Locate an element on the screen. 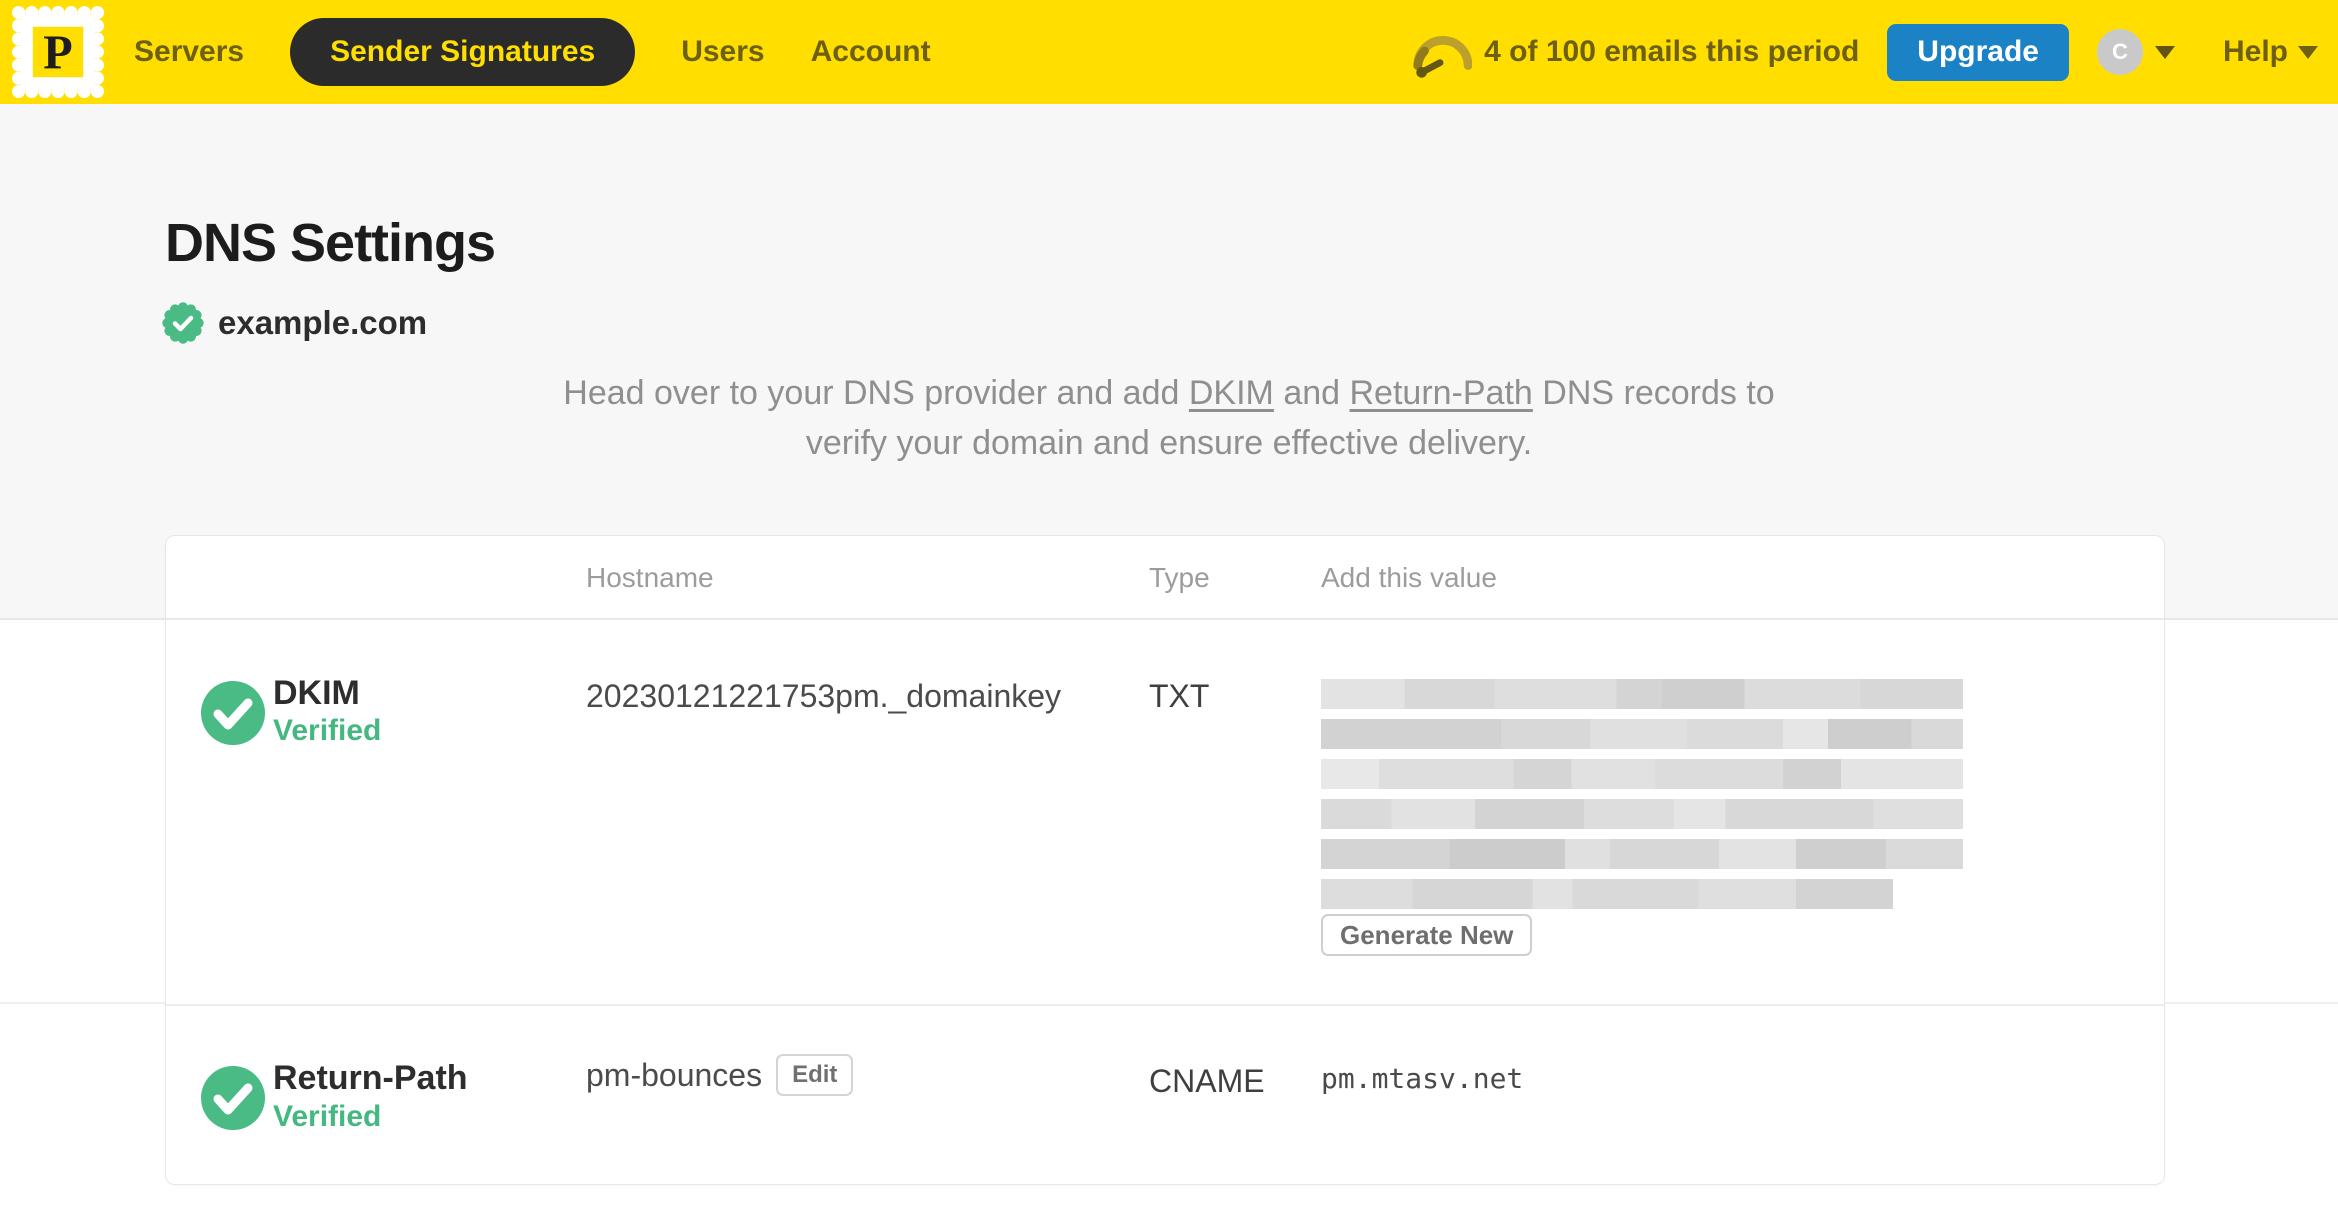 This screenshot has height=1222, width=2338. return-path-hostname-row: pm-bounces Edit is located at coordinates (720, 1075).